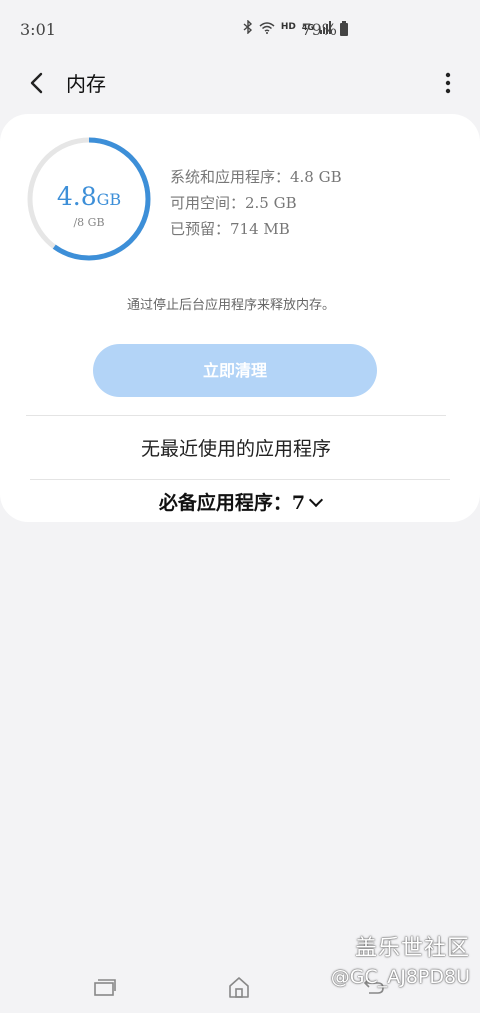  What do you see at coordinates (344, 28) in the screenshot?
I see `battery-icon` at bounding box center [344, 28].